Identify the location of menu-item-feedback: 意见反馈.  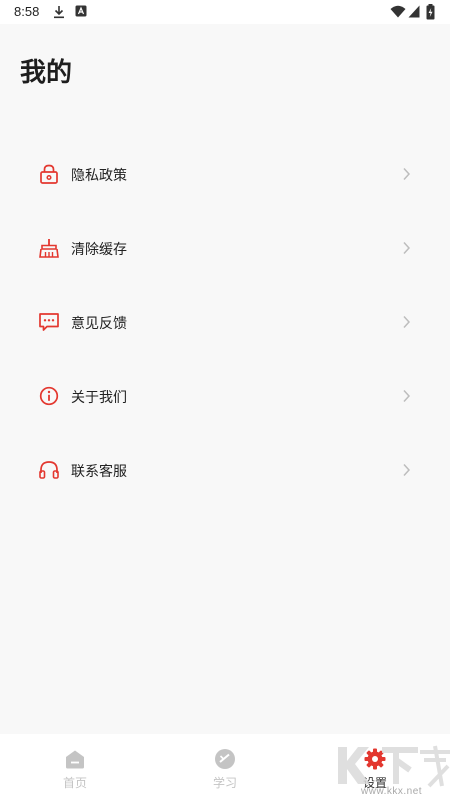
(225, 322).